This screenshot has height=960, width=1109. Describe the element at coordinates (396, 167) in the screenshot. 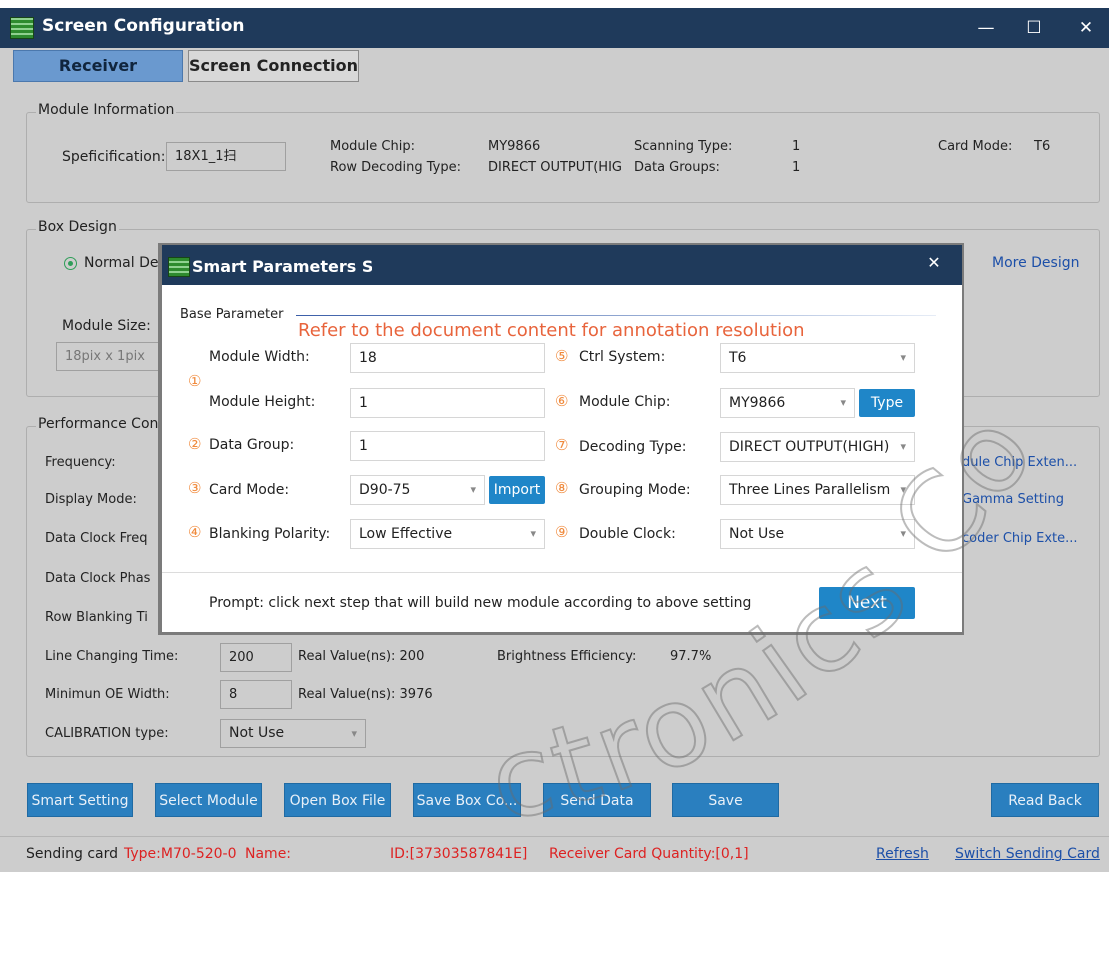

I see `row-decoding-label: Row Decoding Type:` at that location.